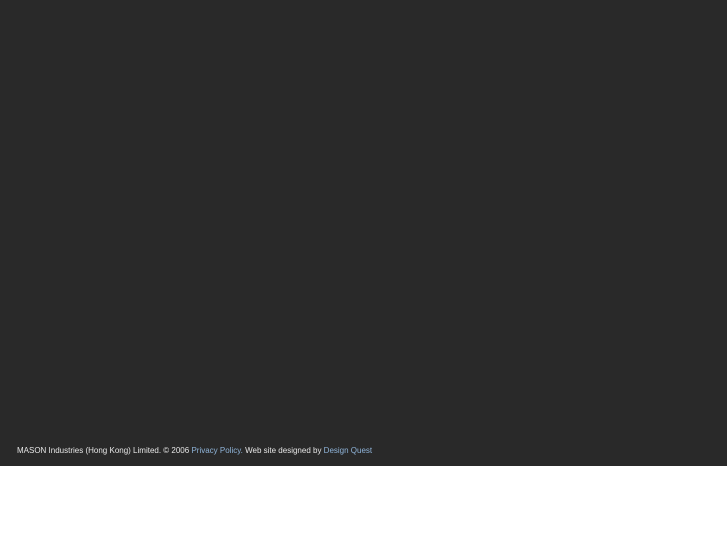 The height and width of the screenshot is (545, 727). What do you see at coordinates (348, 450) in the screenshot?
I see `design-quest-link: Design Quest` at bounding box center [348, 450].